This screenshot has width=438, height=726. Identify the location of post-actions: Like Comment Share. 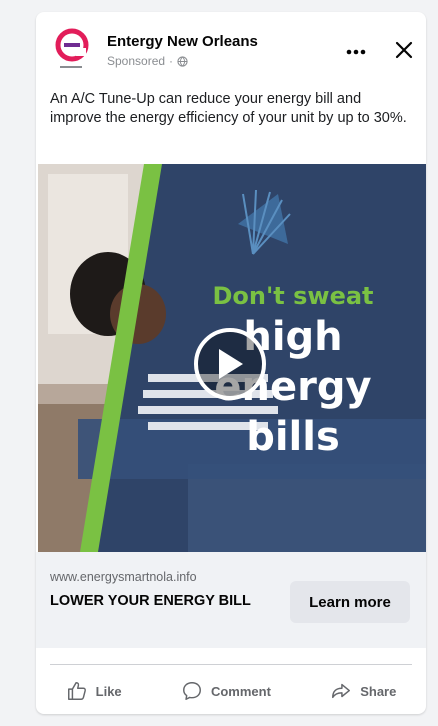
(231, 691).